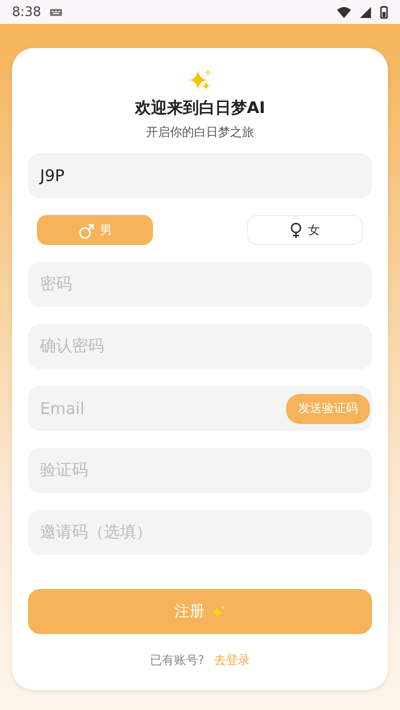  Describe the element at coordinates (296, 230) in the screenshot. I see `female-icon` at that location.